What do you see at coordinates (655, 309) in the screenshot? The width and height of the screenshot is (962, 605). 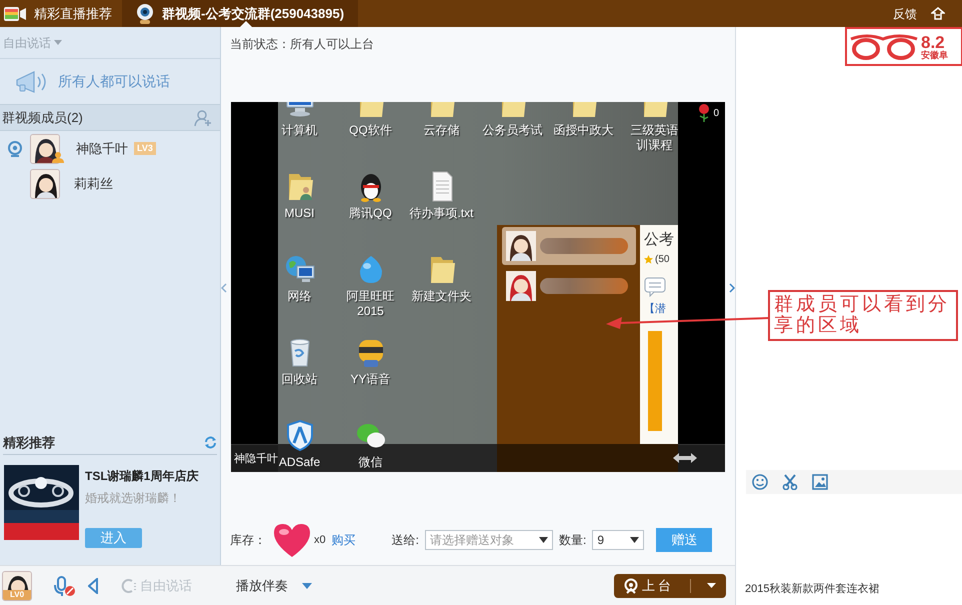 I see `notice-text: 【潜` at bounding box center [655, 309].